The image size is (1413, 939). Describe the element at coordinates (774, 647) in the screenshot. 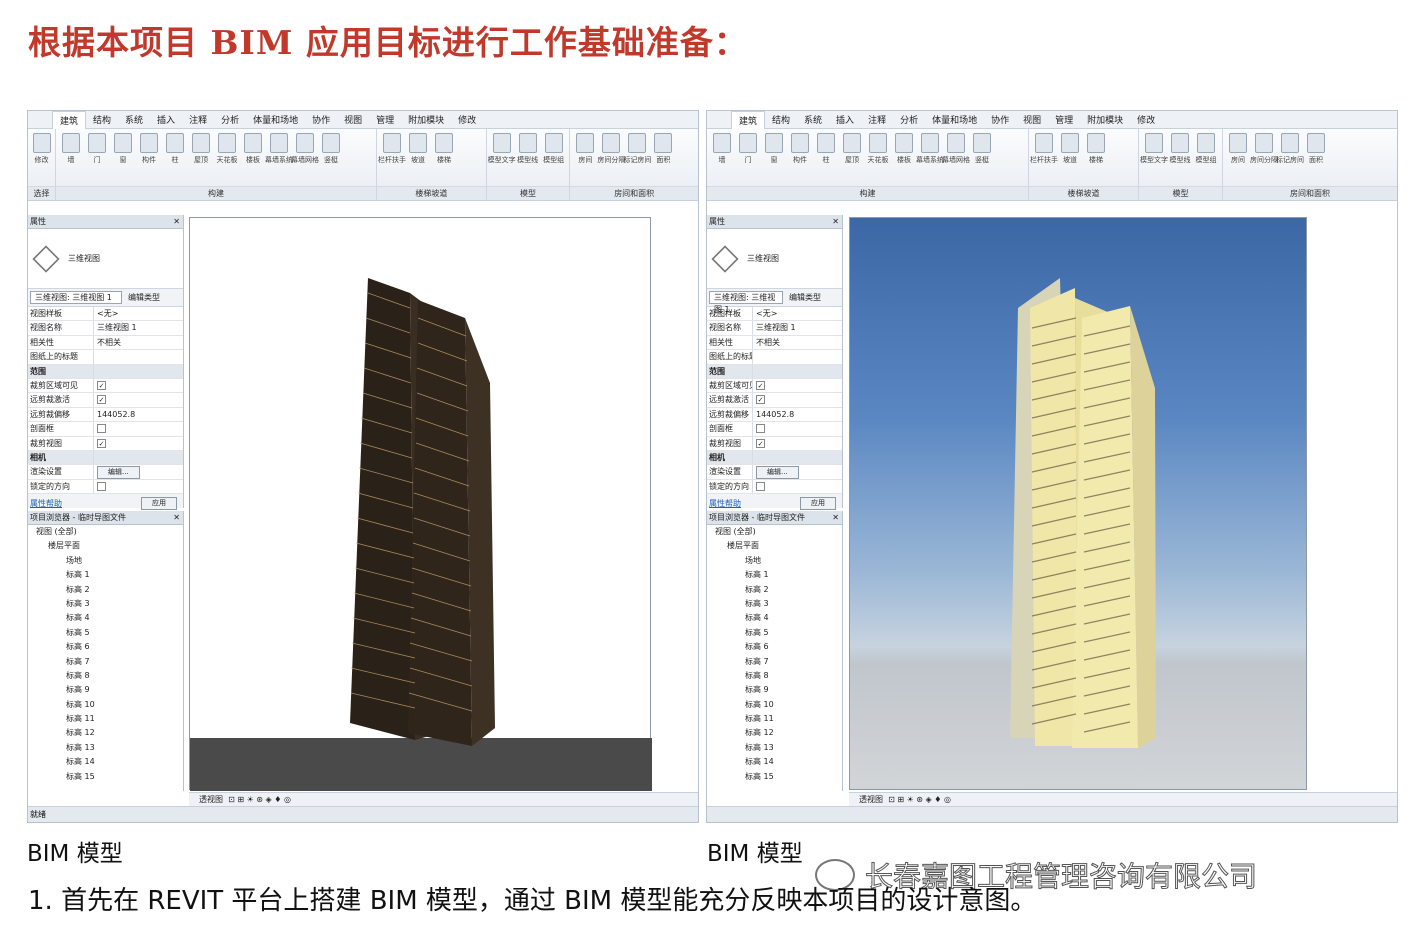

I see `tree-item: 标高 6` at that location.